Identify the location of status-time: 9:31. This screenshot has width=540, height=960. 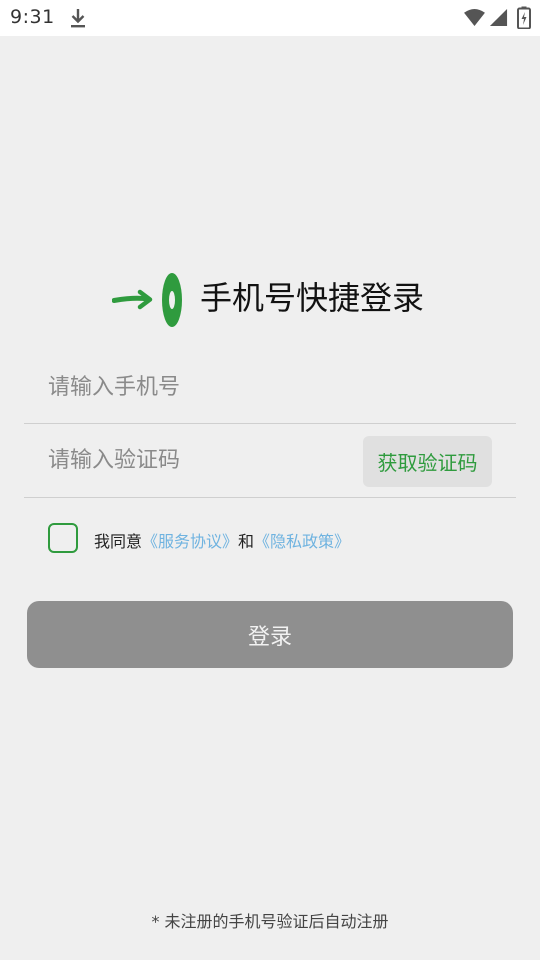
(32, 17).